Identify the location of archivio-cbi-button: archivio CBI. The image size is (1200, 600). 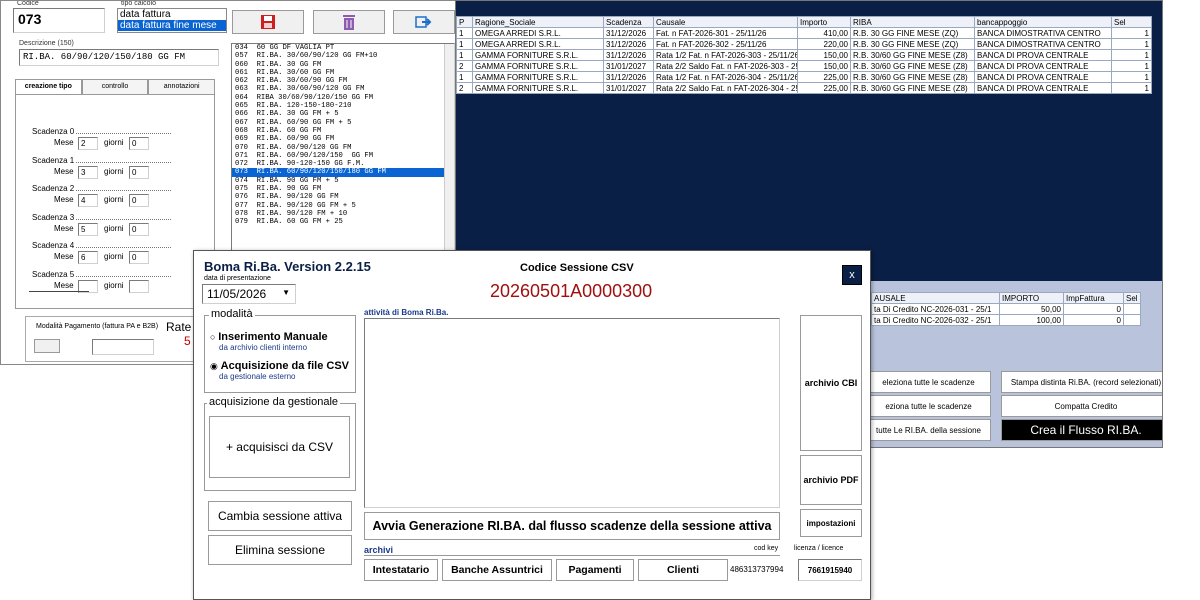
(831, 383).